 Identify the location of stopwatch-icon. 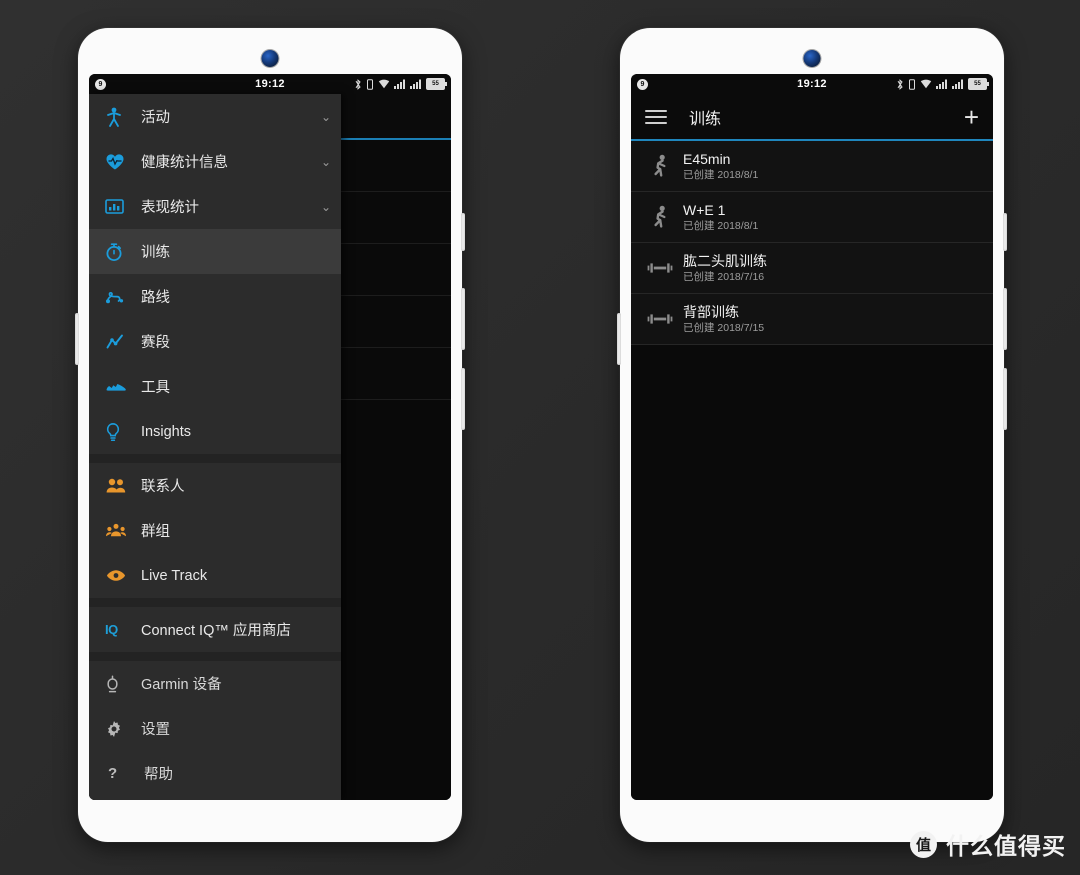
(120, 252).